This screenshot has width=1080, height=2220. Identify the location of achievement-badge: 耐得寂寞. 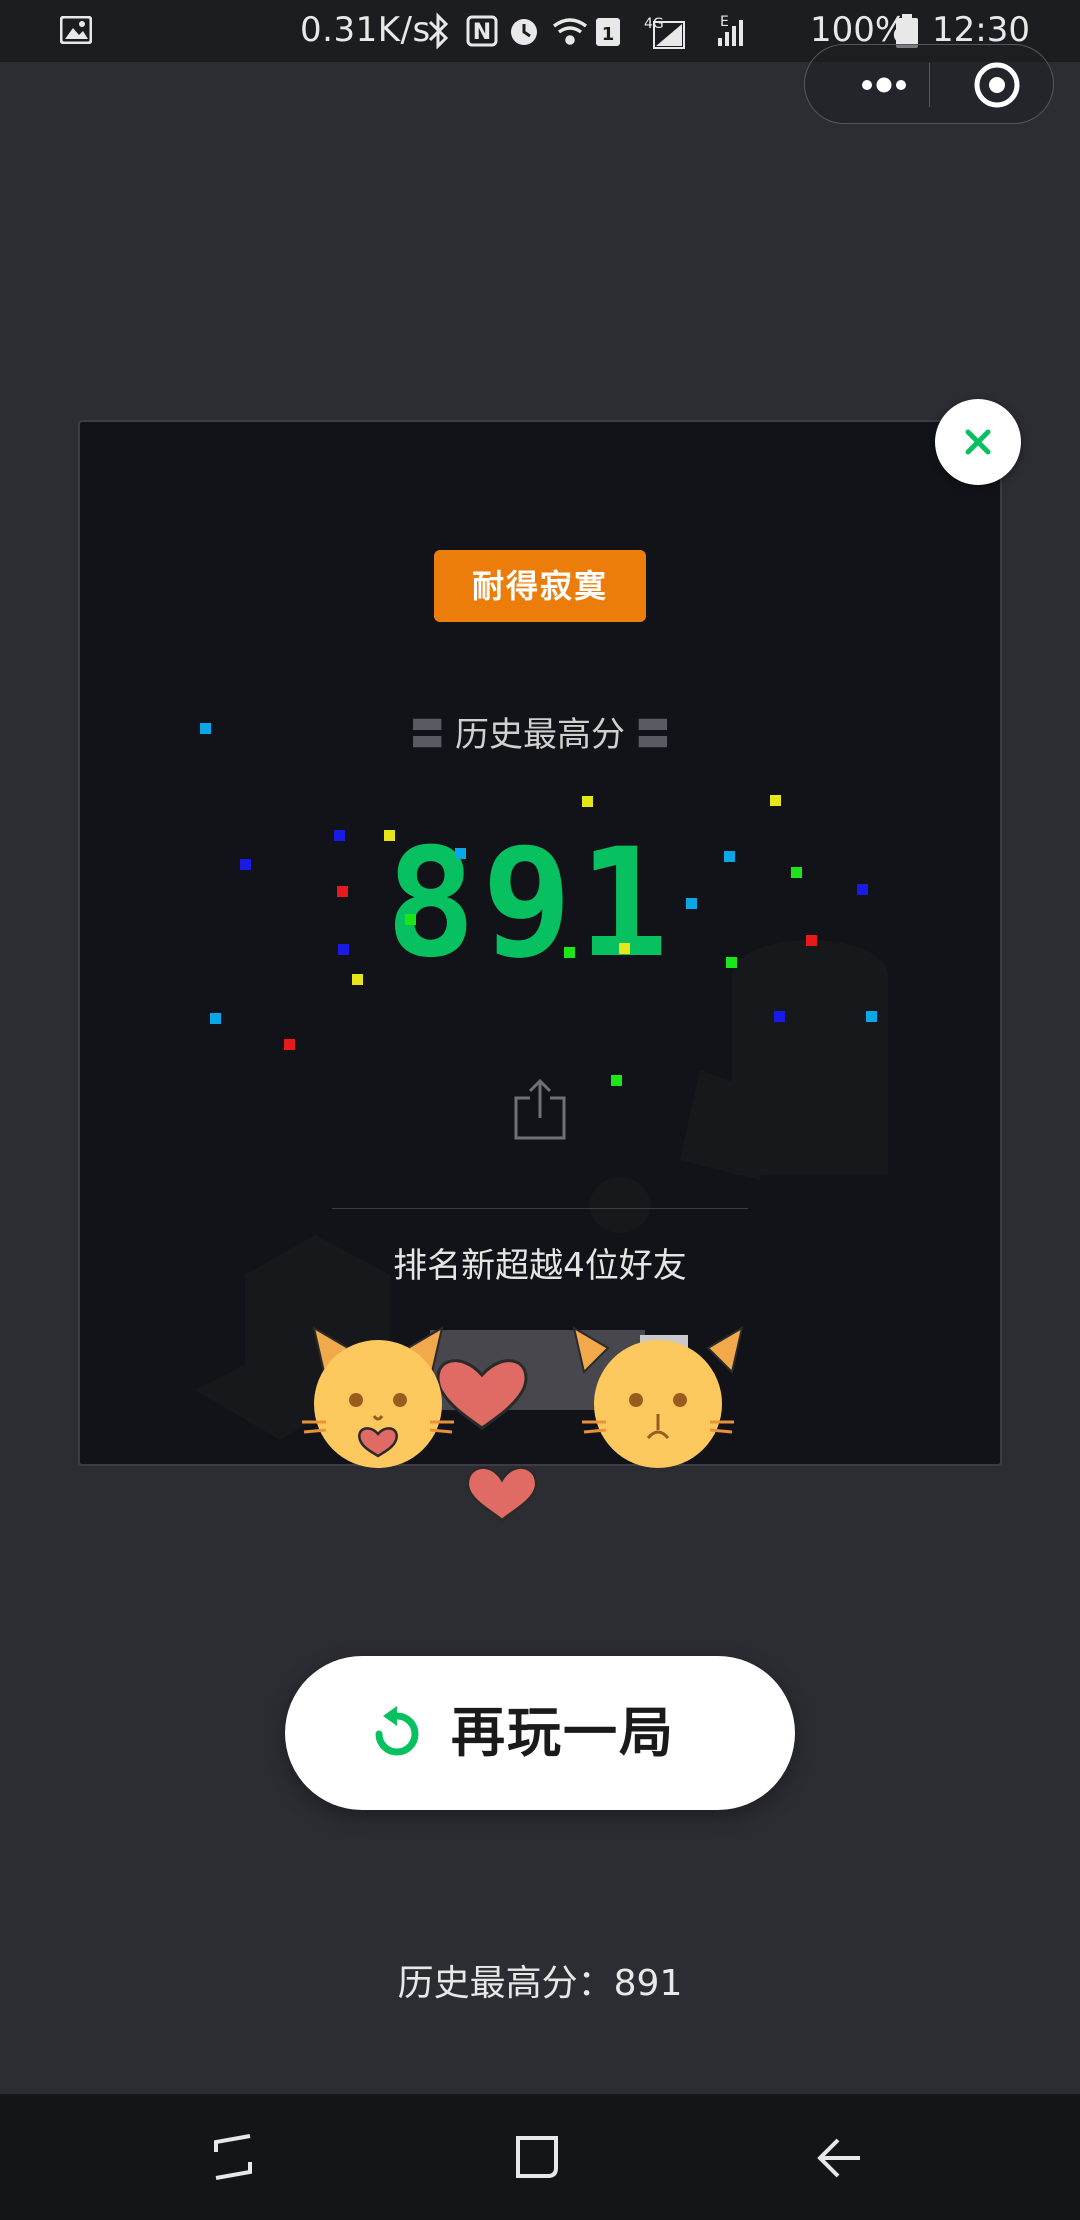
(540, 586).